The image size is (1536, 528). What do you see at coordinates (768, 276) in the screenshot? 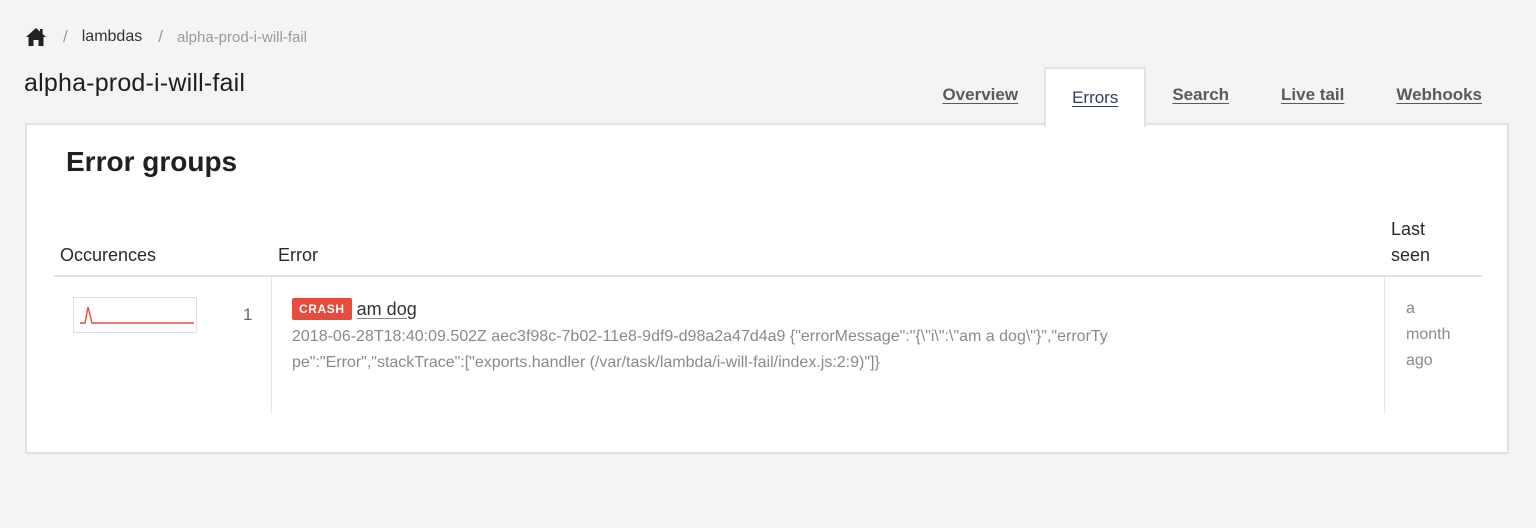
I see `table-header-divider` at bounding box center [768, 276].